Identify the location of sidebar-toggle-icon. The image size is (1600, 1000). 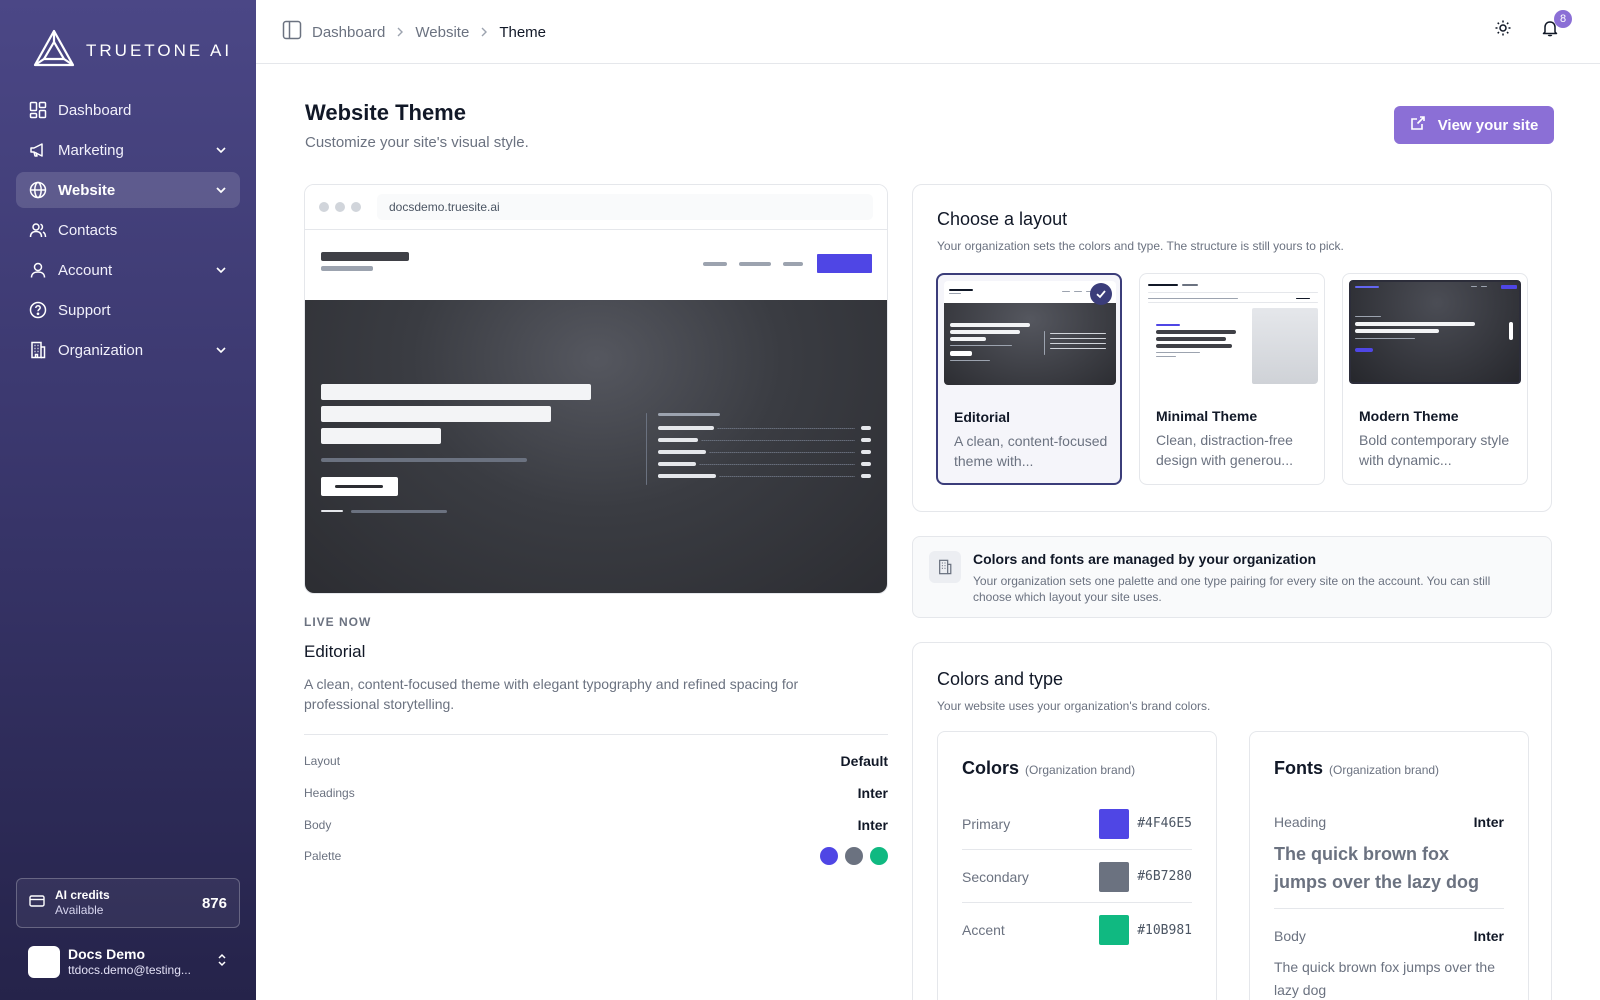
(292, 32).